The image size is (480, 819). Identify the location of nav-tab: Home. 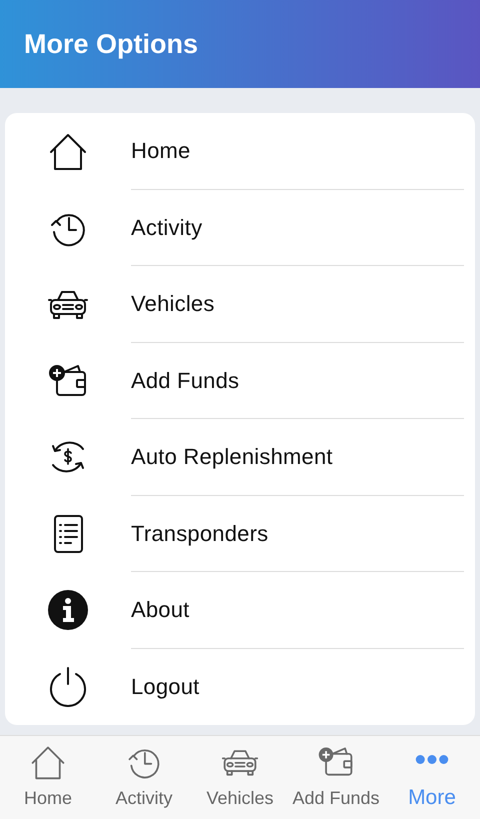
(48, 777).